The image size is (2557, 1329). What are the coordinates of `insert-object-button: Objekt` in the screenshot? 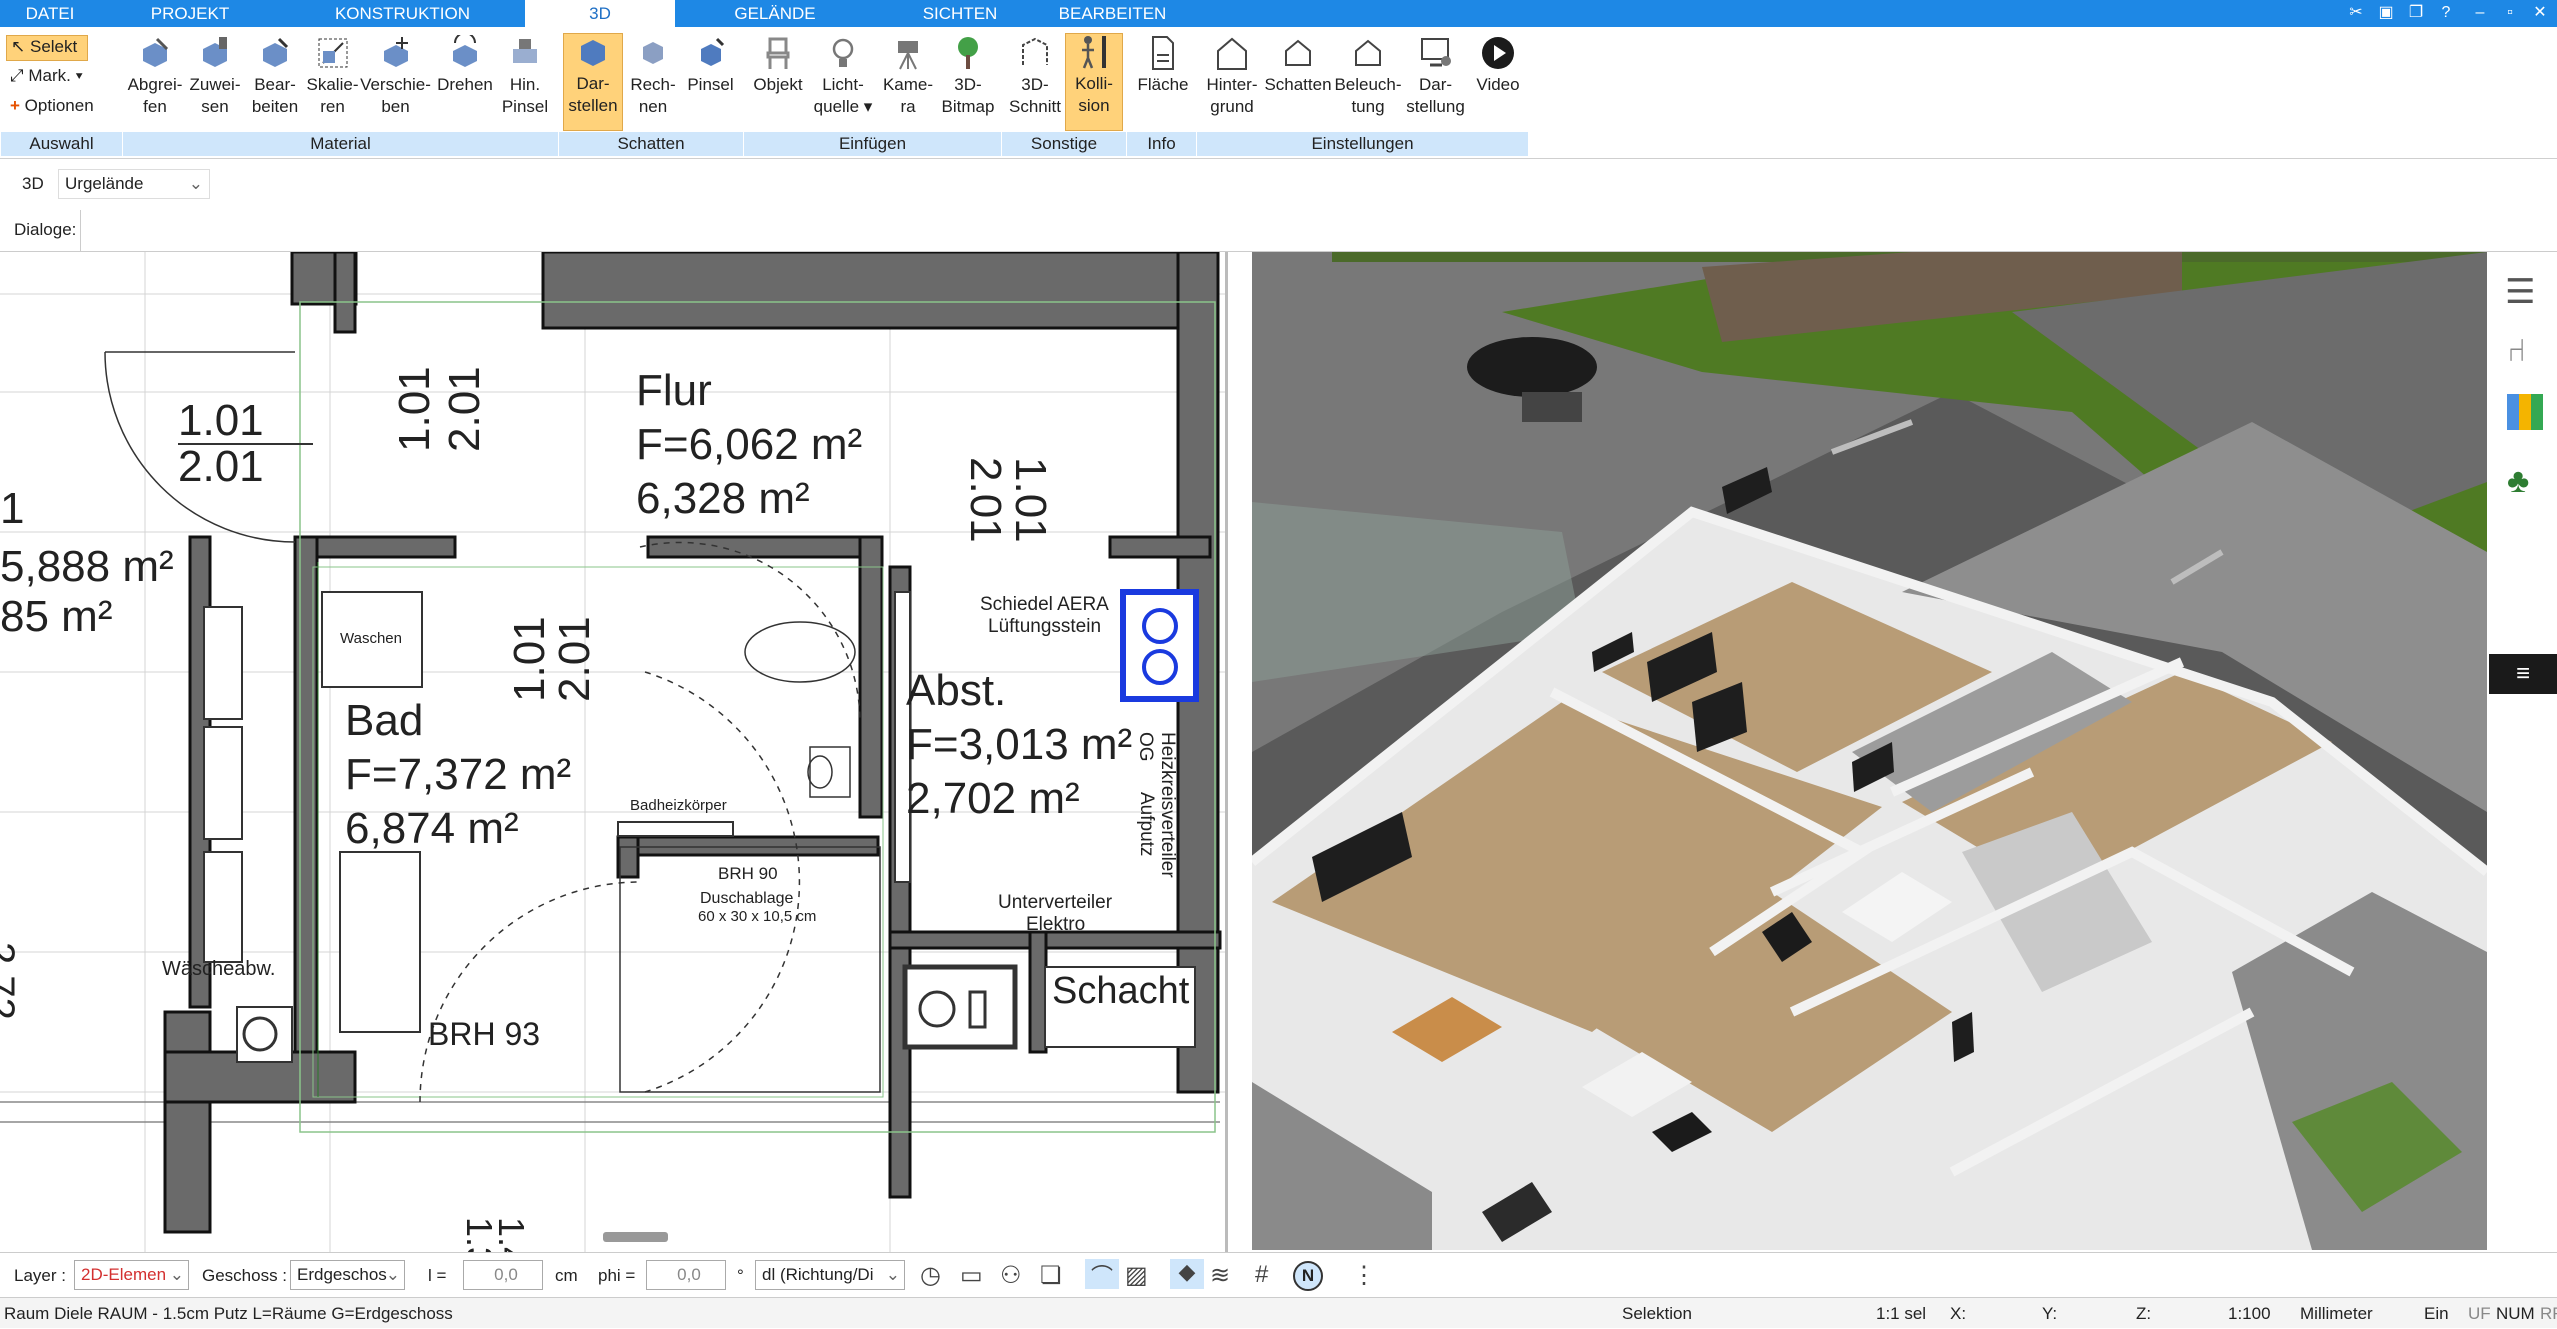 It's located at (778, 65).